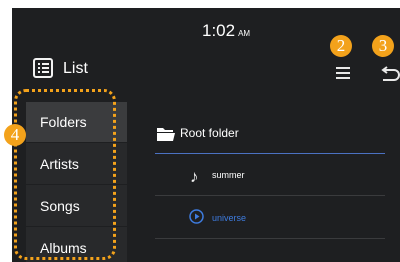 Image resolution: width=400 pixels, height=262 pixels. What do you see at coordinates (209, 133) in the screenshot?
I see `root-folder-label: Root folder` at bounding box center [209, 133].